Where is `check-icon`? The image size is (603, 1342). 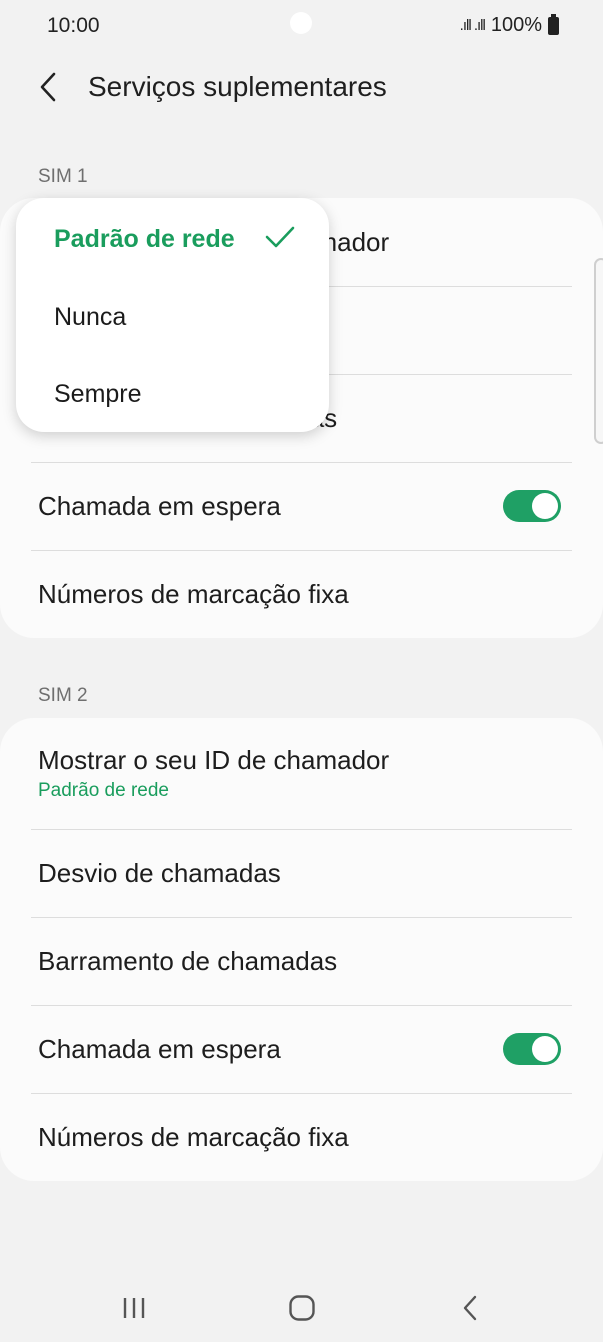
check-icon is located at coordinates (280, 237).